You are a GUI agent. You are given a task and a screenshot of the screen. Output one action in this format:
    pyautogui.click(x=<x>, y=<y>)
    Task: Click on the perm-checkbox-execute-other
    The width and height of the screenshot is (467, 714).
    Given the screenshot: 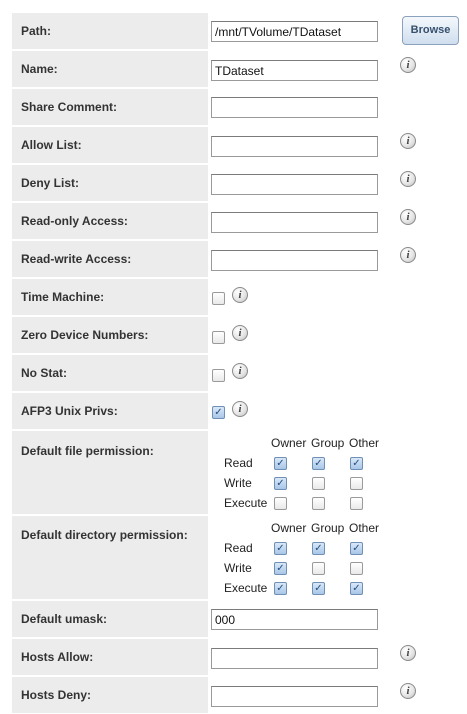 What is the action you would take?
    pyautogui.click(x=356, y=503)
    